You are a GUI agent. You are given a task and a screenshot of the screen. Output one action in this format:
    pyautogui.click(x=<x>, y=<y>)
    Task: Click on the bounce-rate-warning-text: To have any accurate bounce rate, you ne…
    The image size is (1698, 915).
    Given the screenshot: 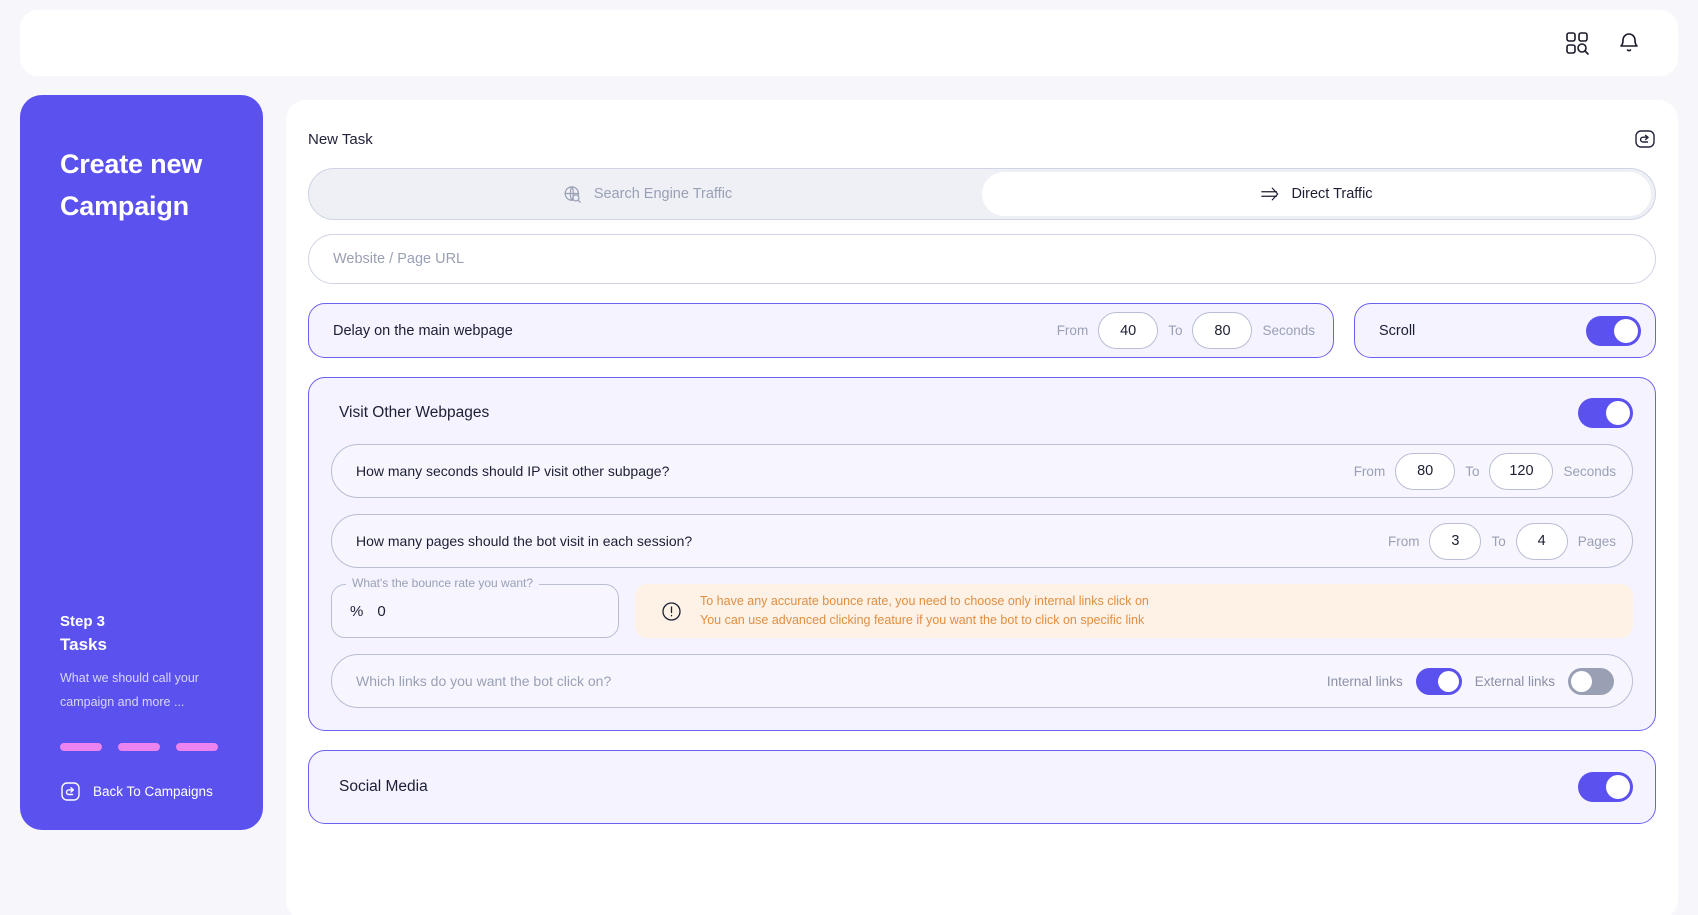 What is the action you would take?
    pyautogui.click(x=924, y=611)
    